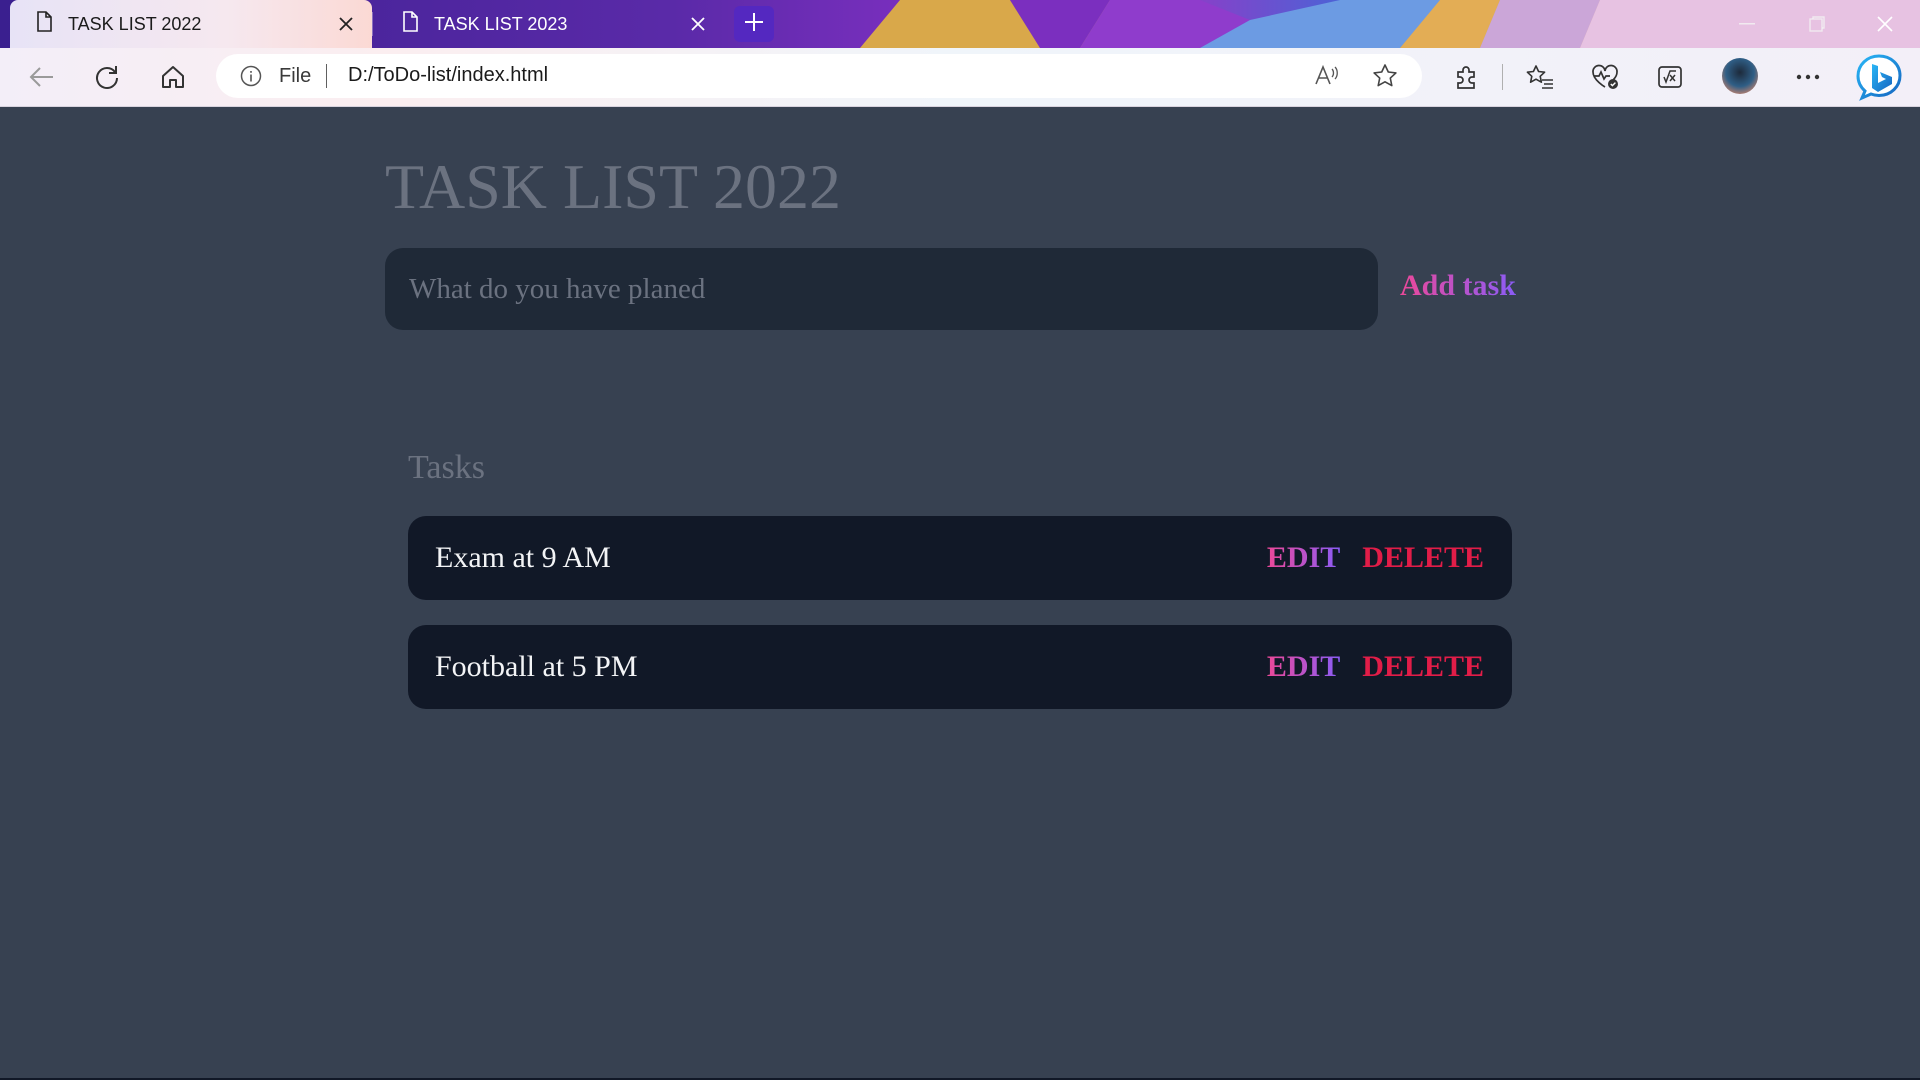 This screenshot has height=1080, width=1920. I want to click on tab-separator, so click(372, 24).